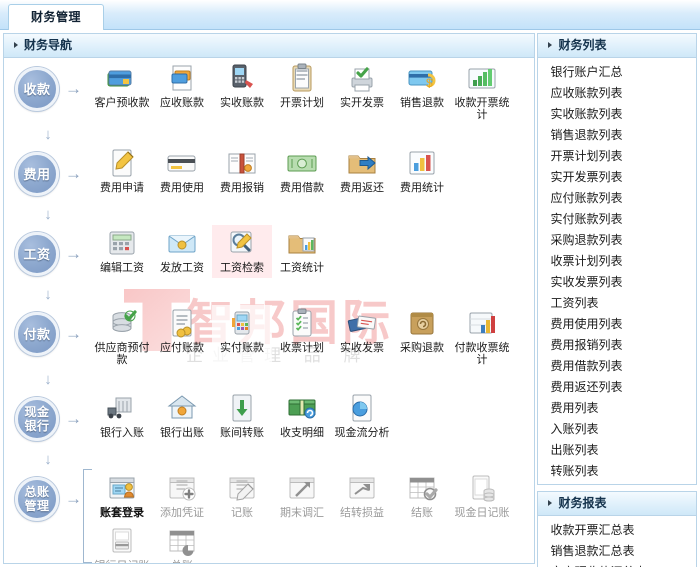 This screenshot has height=567, width=700. What do you see at coordinates (182, 337) in the screenshot?
I see `nav-item: 应付账款` at bounding box center [182, 337].